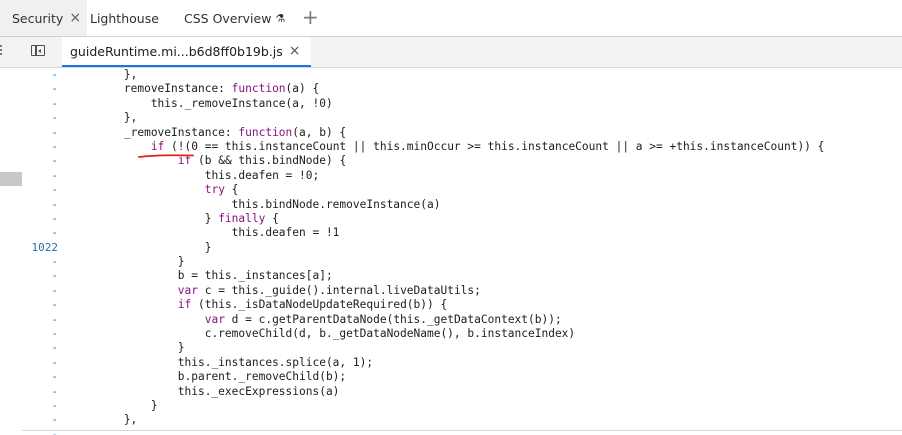  I want to click on code-line: if (this._isDataNodeUpdateRequired(b)) {, so click(447, 305).